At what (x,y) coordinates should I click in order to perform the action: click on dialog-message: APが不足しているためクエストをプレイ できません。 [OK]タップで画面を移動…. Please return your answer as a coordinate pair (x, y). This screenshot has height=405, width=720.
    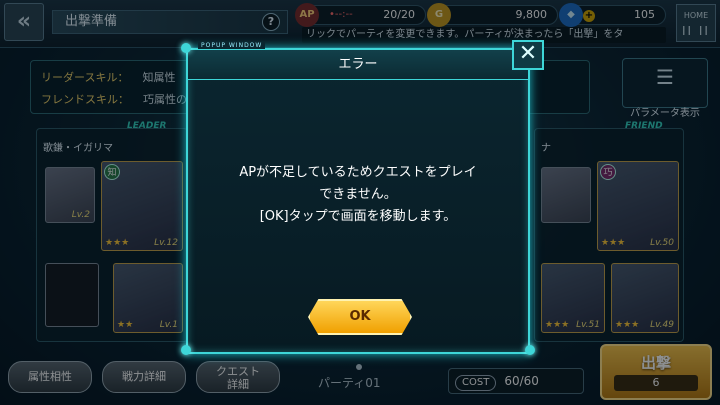
    Looking at the image, I should click on (358, 195).